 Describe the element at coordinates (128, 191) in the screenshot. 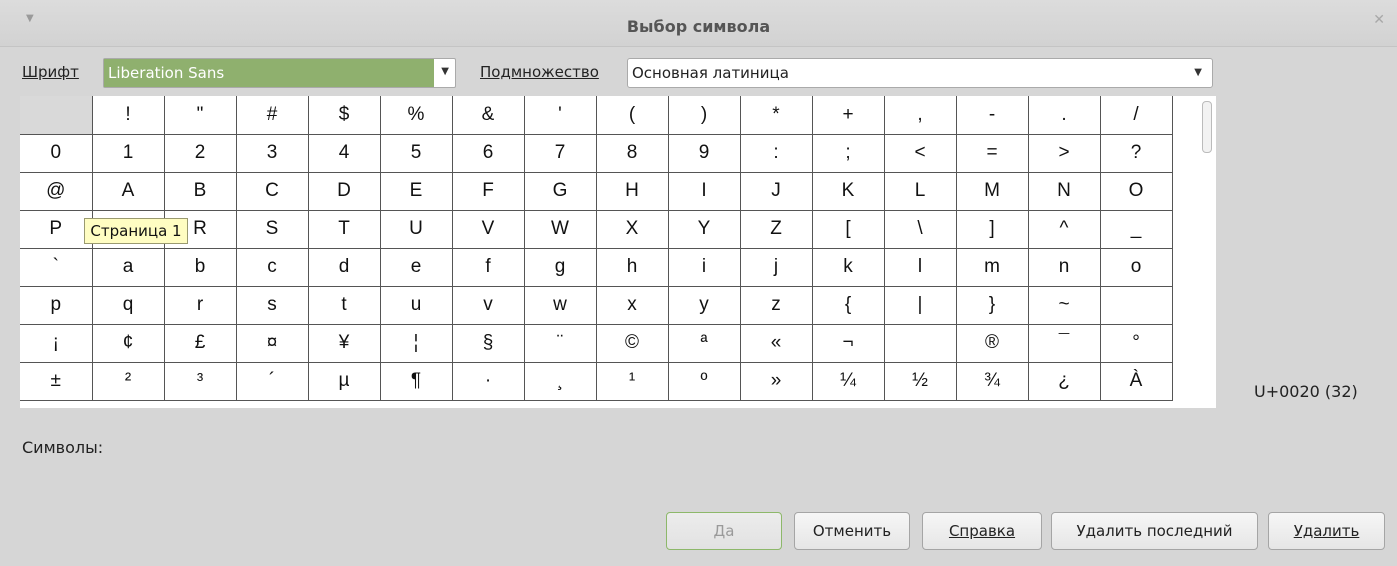

I see `character-cell: A` at that location.